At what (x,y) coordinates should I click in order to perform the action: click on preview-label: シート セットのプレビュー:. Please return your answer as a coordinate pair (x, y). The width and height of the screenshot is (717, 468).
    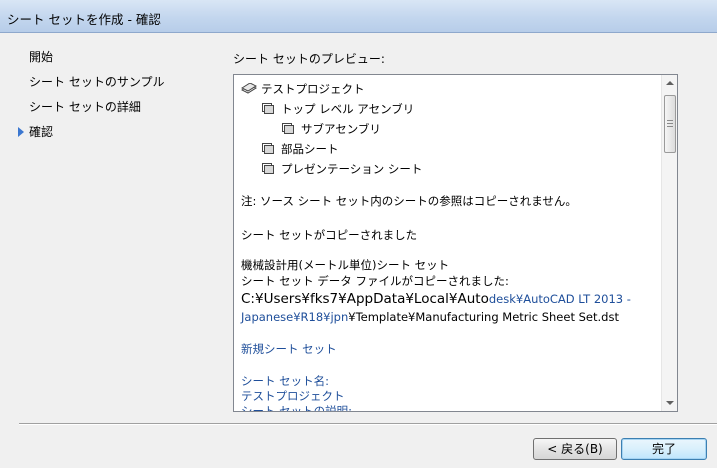
    Looking at the image, I should click on (309, 59).